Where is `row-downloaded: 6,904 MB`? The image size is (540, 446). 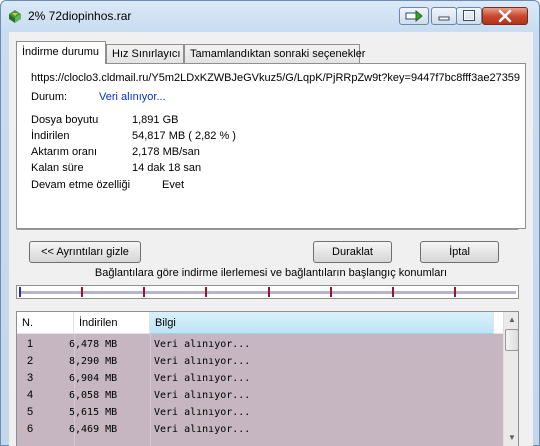 row-downloaded: 6,904 MB is located at coordinates (93, 378).